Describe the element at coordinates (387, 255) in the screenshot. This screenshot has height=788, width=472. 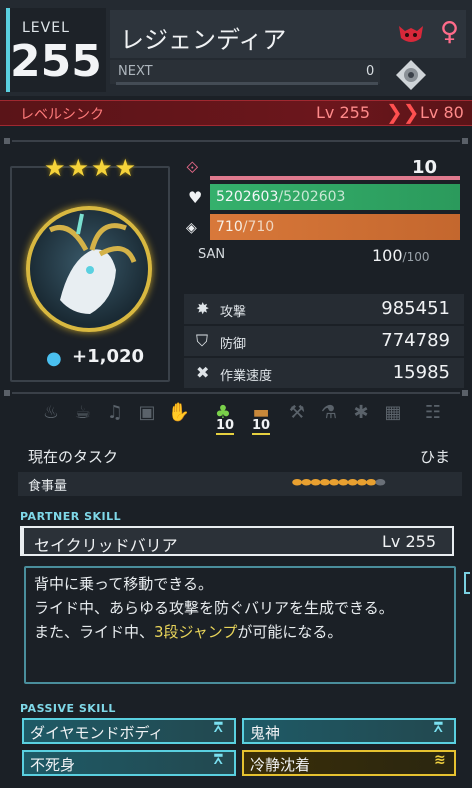
I see `san-current: 100` at that location.